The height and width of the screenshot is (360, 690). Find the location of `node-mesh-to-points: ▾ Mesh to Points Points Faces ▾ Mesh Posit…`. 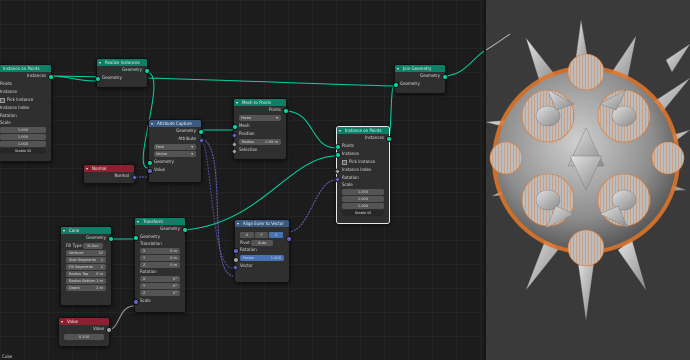

node-mesh-to-points: ▾ Mesh to Points Points Faces ▾ Mesh Posit… is located at coordinates (259, 129).